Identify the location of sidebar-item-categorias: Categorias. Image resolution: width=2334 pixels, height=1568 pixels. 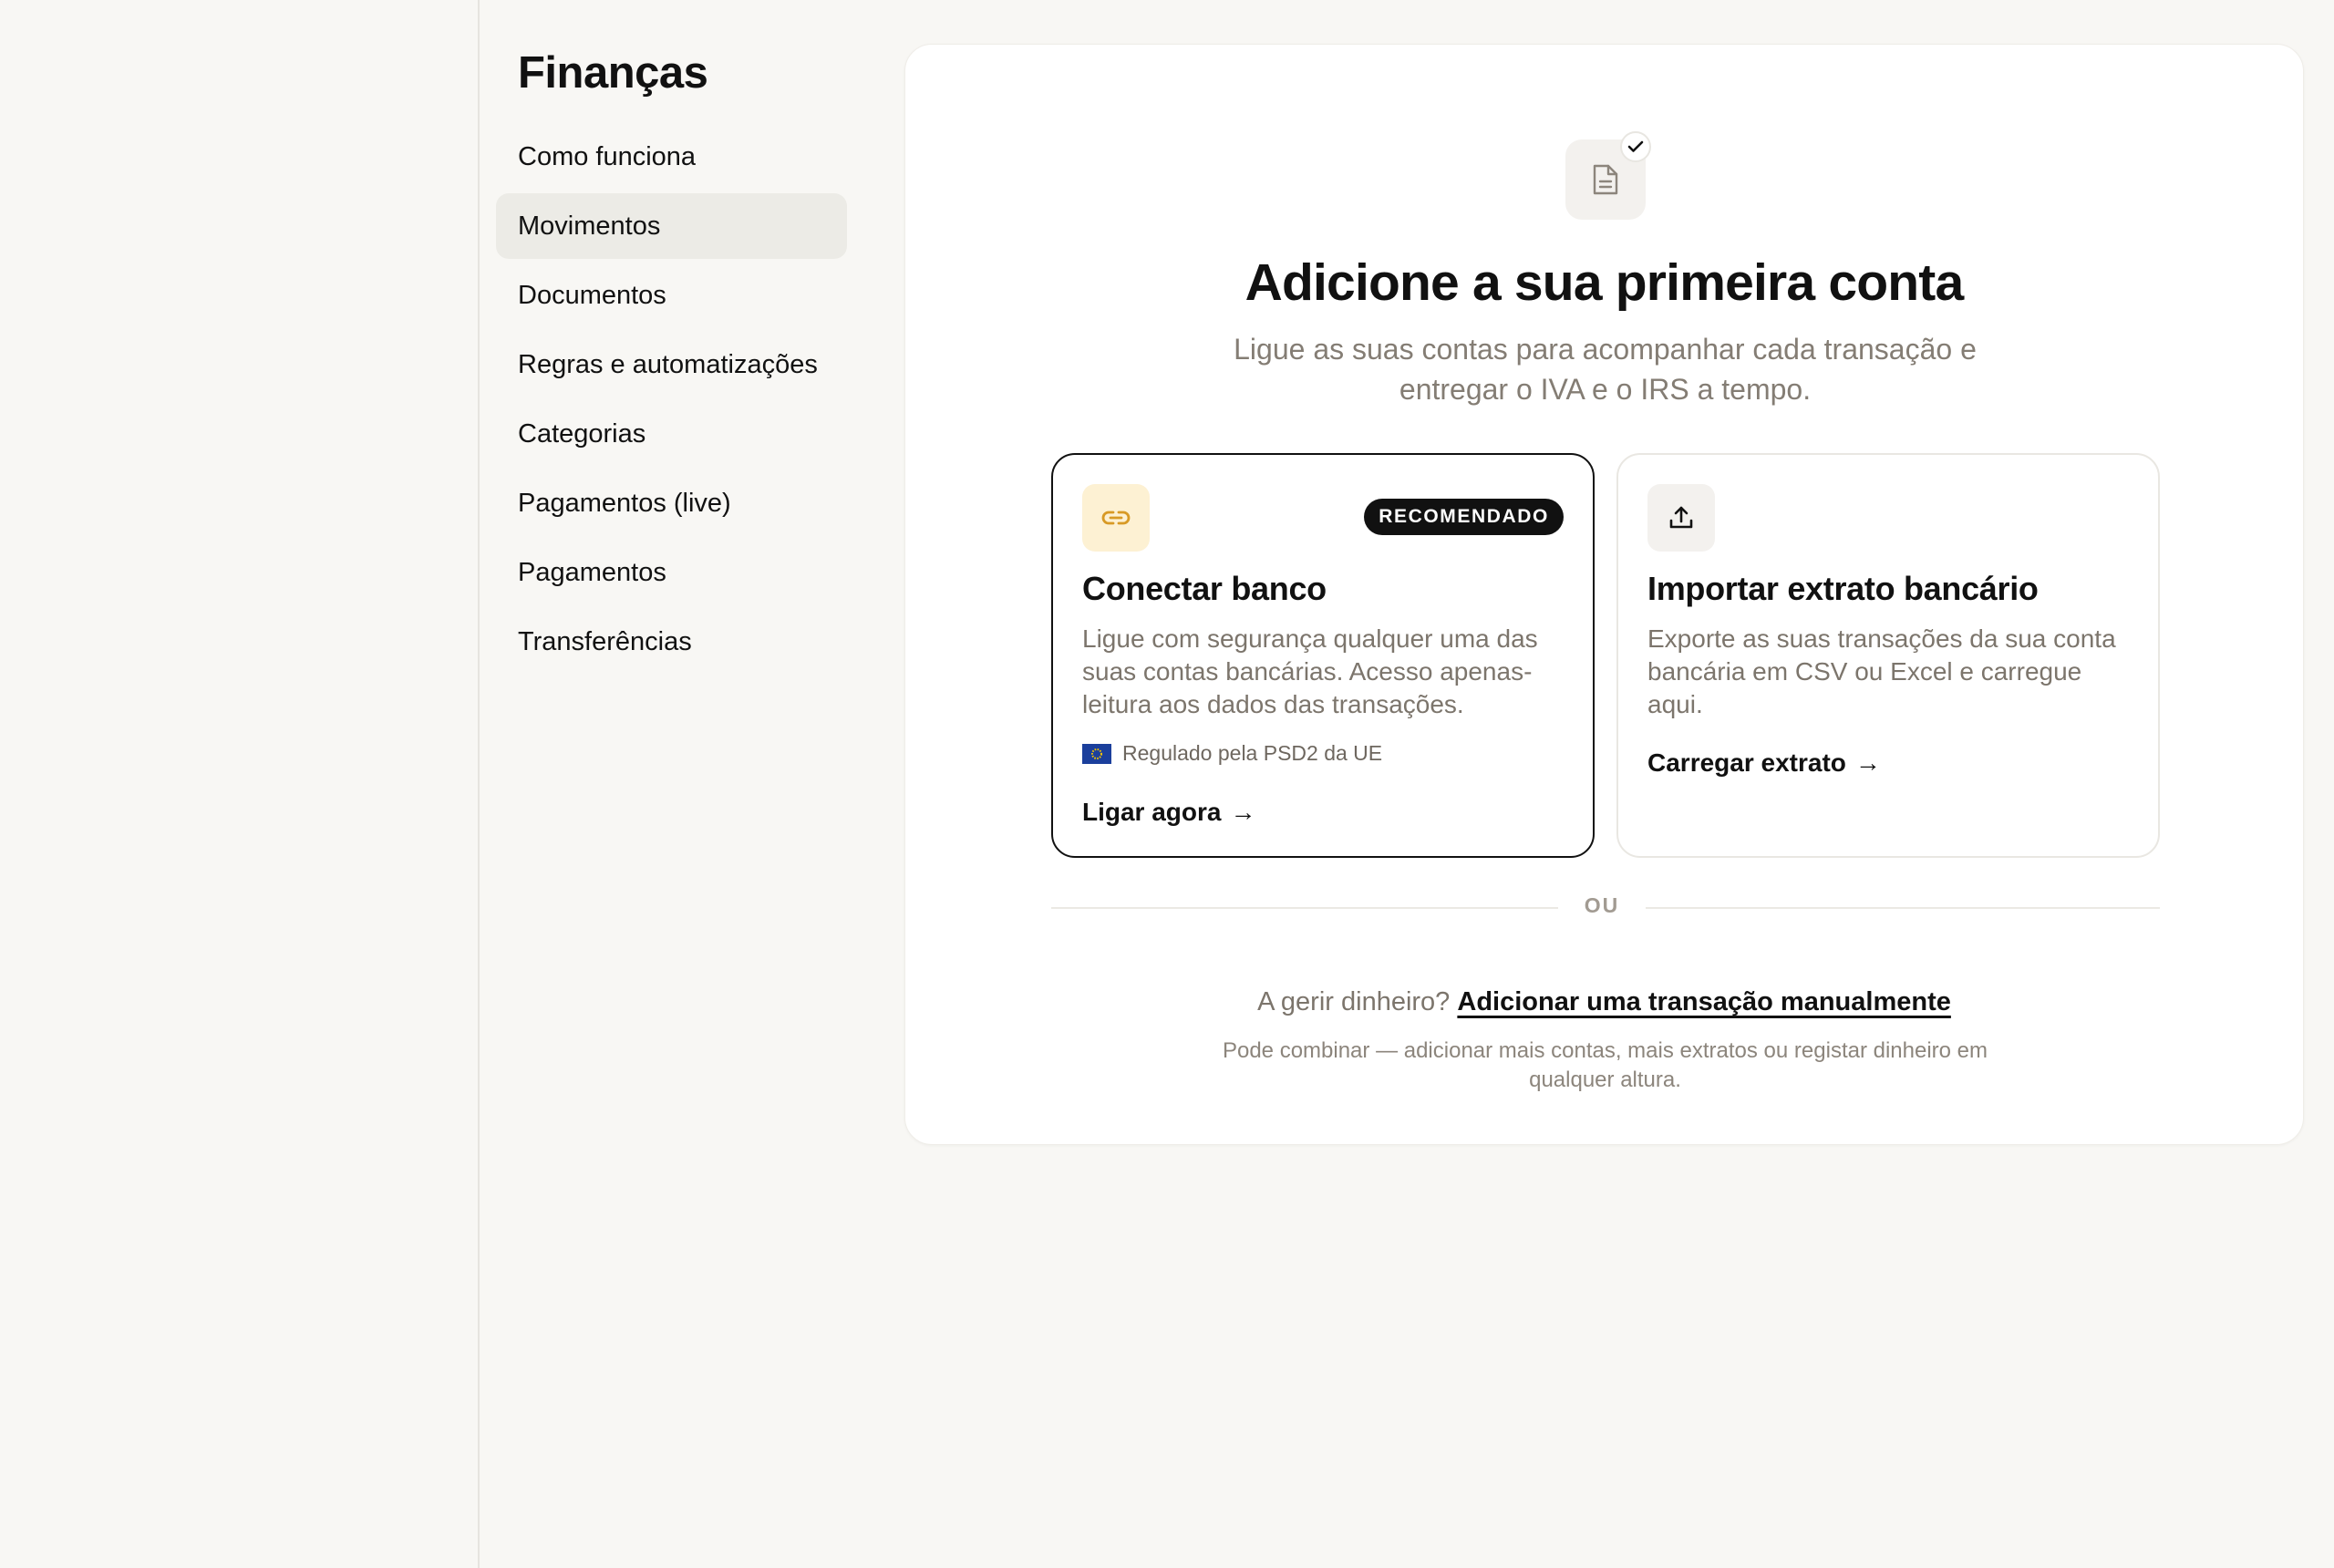
(671, 434).